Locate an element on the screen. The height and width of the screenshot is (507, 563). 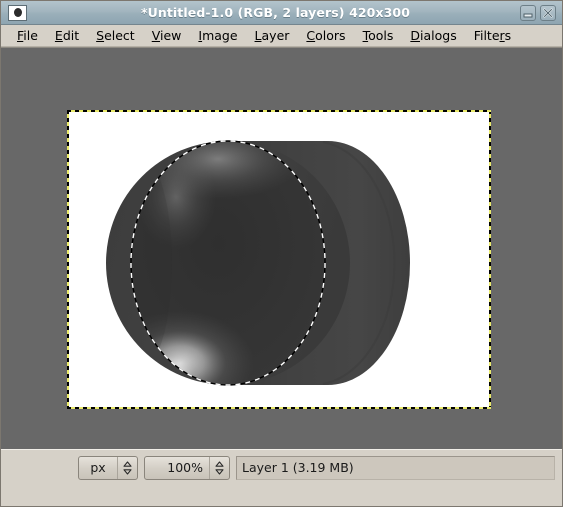
menu-tools: Tools is located at coordinates (379, 35).